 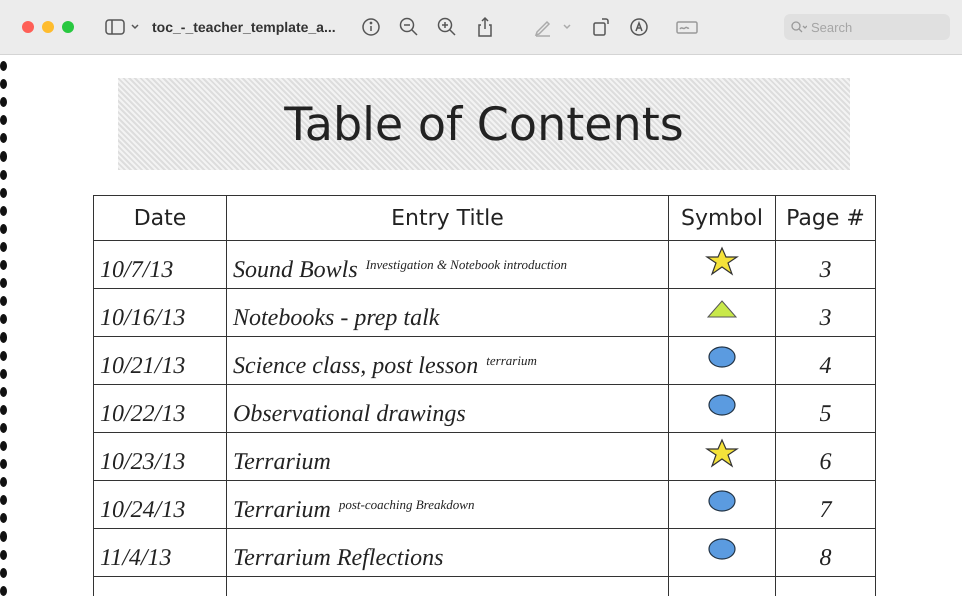 What do you see at coordinates (143, 414) in the screenshot?
I see `date-text: 10/22/13` at bounding box center [143, 414].